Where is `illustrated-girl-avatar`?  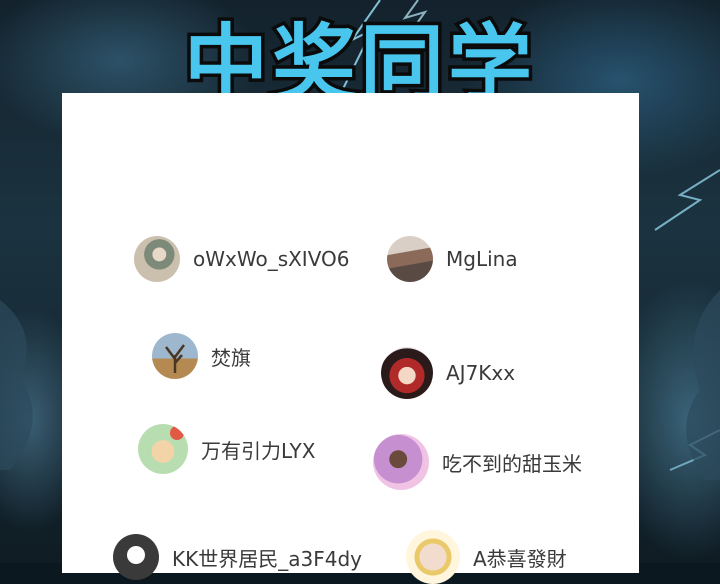
illustrated-girl-avatar is located at coordinates (407, 373).